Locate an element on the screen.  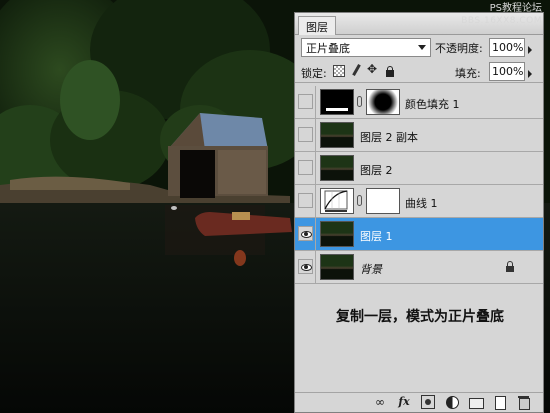
blend-mode-select: 正片叠底 is located at coordinates (366, 47).